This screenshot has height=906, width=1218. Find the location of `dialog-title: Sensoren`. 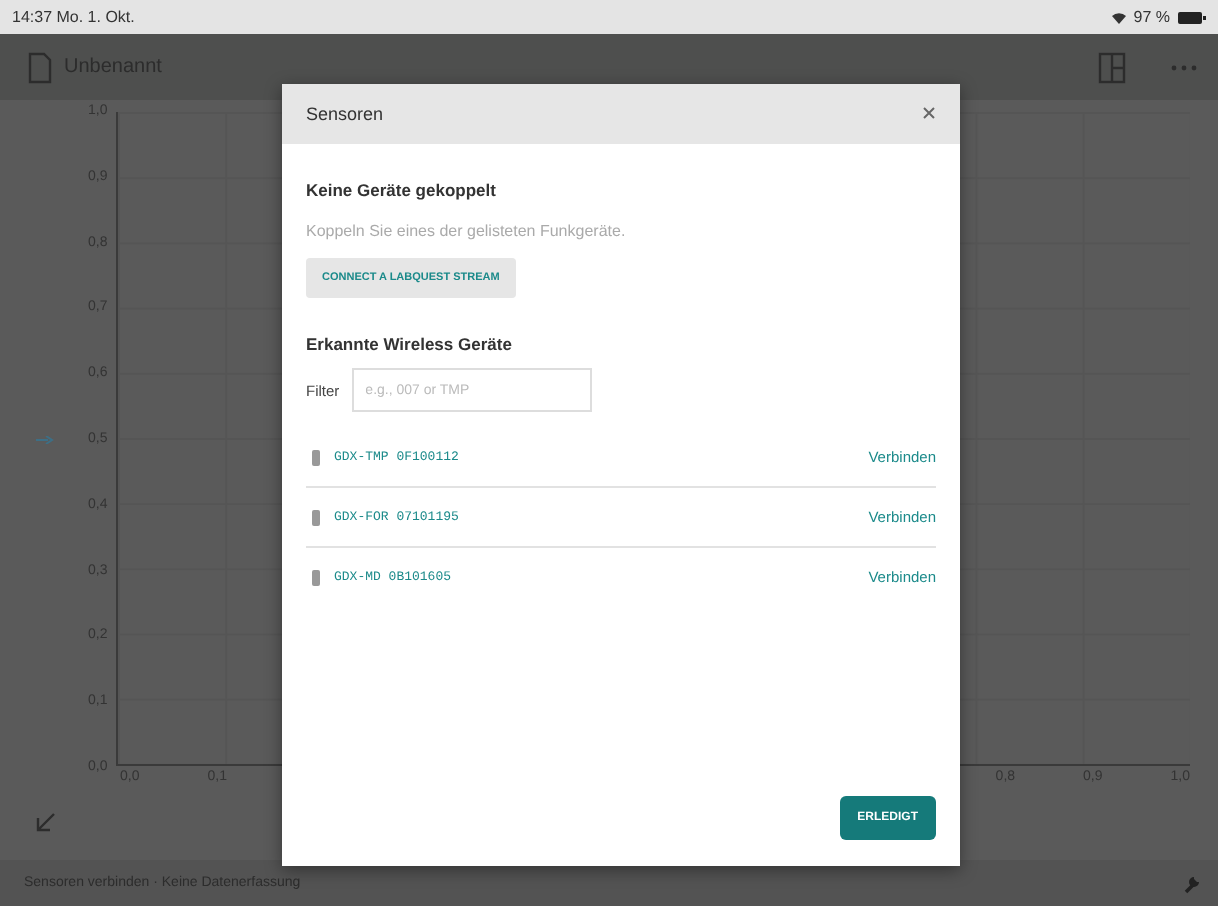

dialog-title: Sensoren is located at coordinates (345, 114).